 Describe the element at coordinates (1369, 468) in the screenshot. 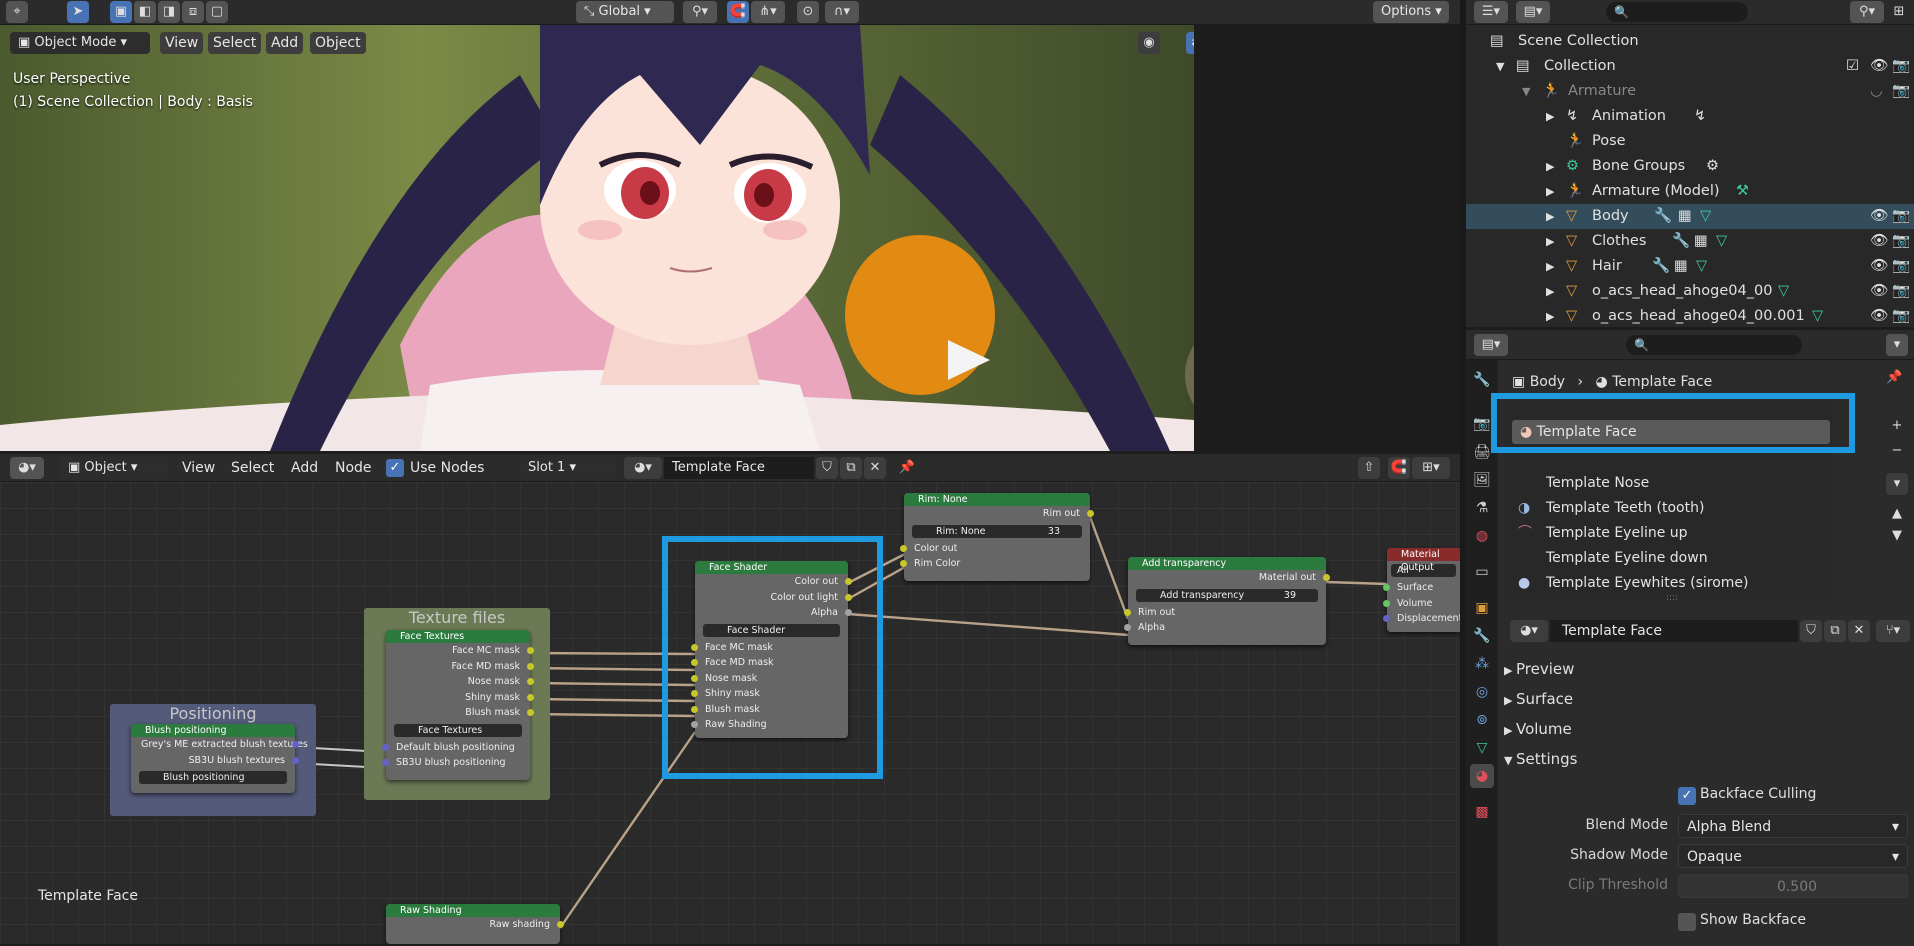

I see `parent-node-icon: ⇧` at that location.